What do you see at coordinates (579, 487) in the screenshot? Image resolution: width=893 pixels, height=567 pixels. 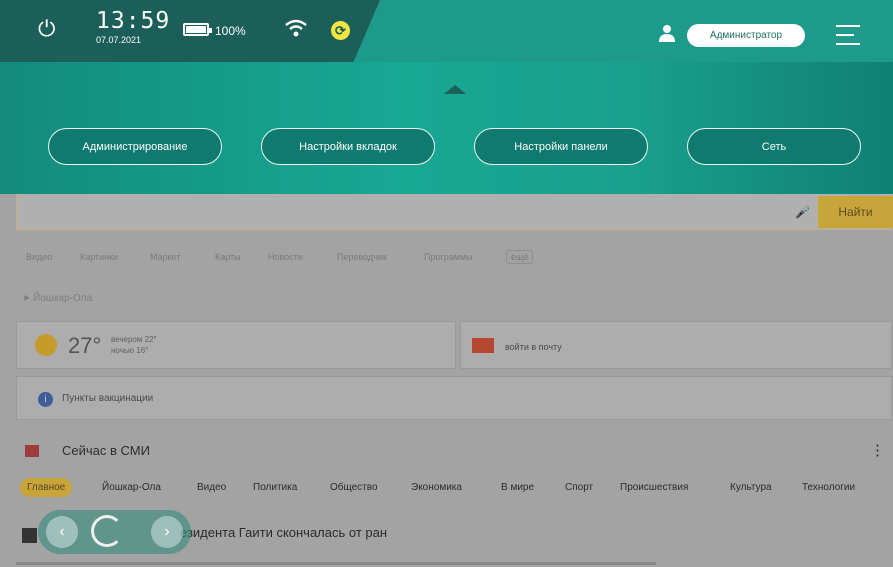 I see `news-tab-sport: Спорт` at bounding box center [579, 487].